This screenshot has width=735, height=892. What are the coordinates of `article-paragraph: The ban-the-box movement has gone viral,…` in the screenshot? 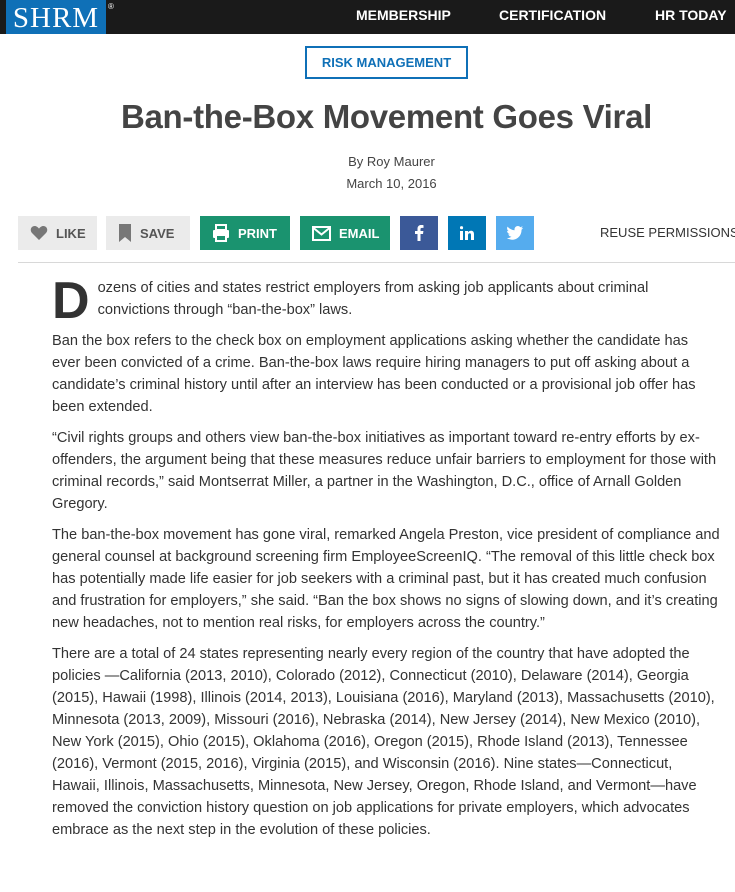 It's located at (386, 579).